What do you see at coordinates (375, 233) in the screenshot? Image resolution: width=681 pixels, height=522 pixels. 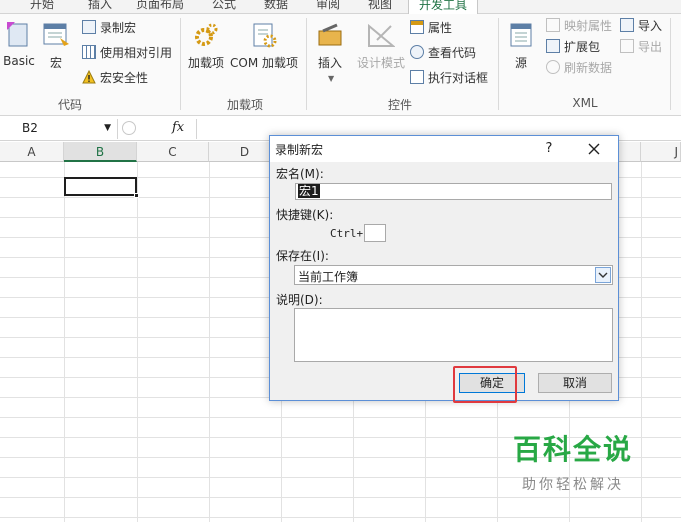 I see `shortcut-key-input` at bounding box center [375, 233].